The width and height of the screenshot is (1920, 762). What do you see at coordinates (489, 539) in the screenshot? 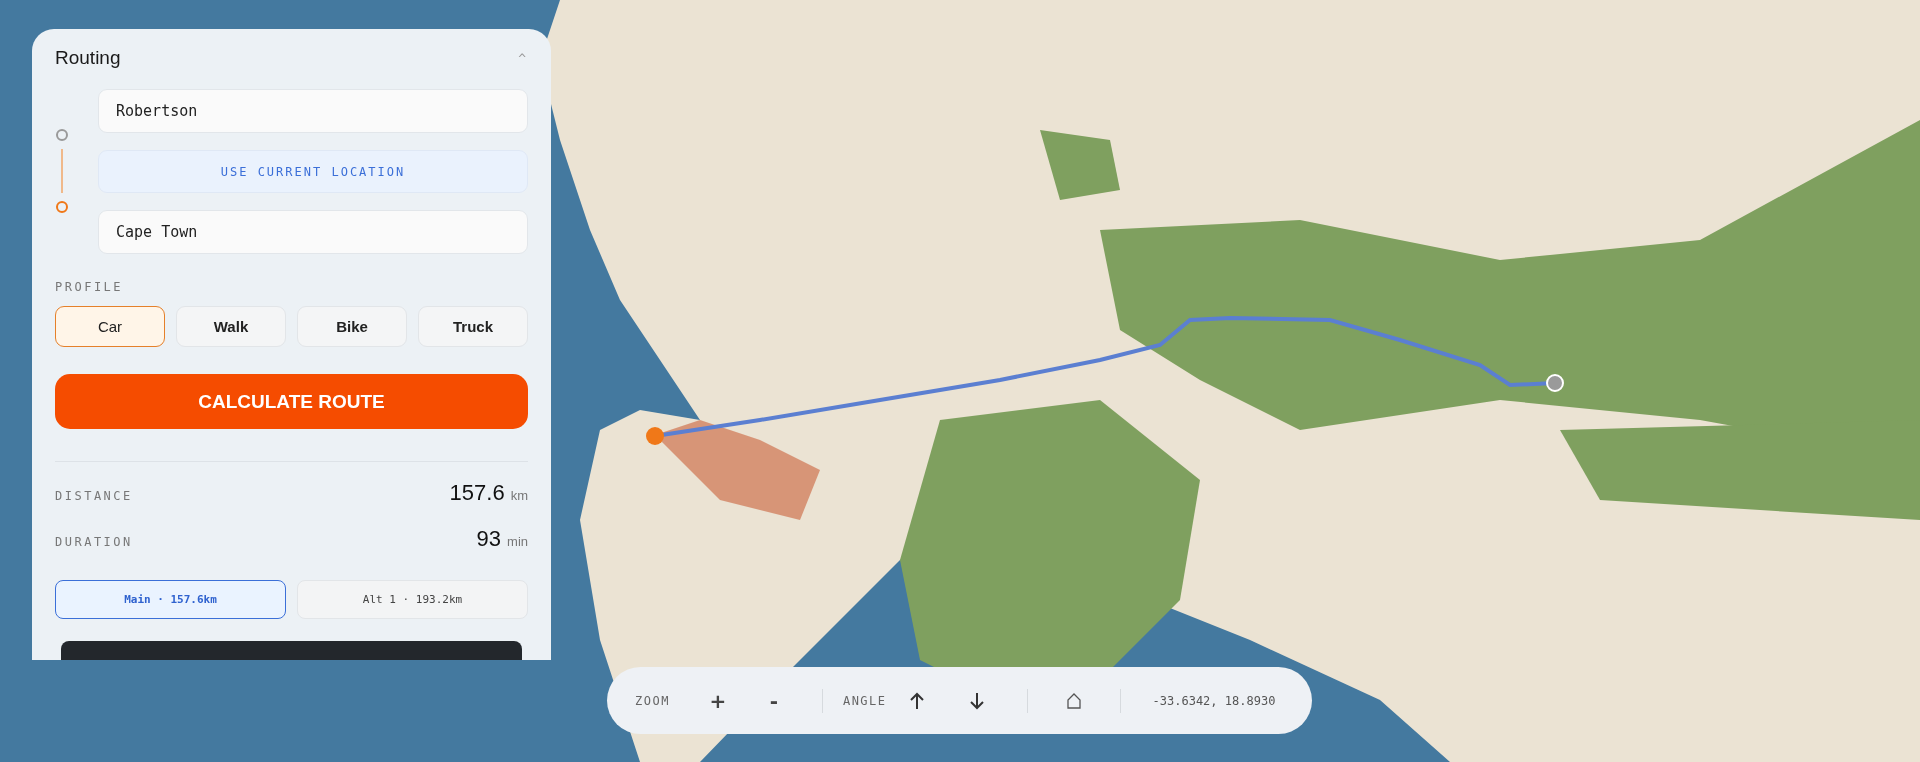
I see `stat-value: 93` at bounding box center [489, 539].